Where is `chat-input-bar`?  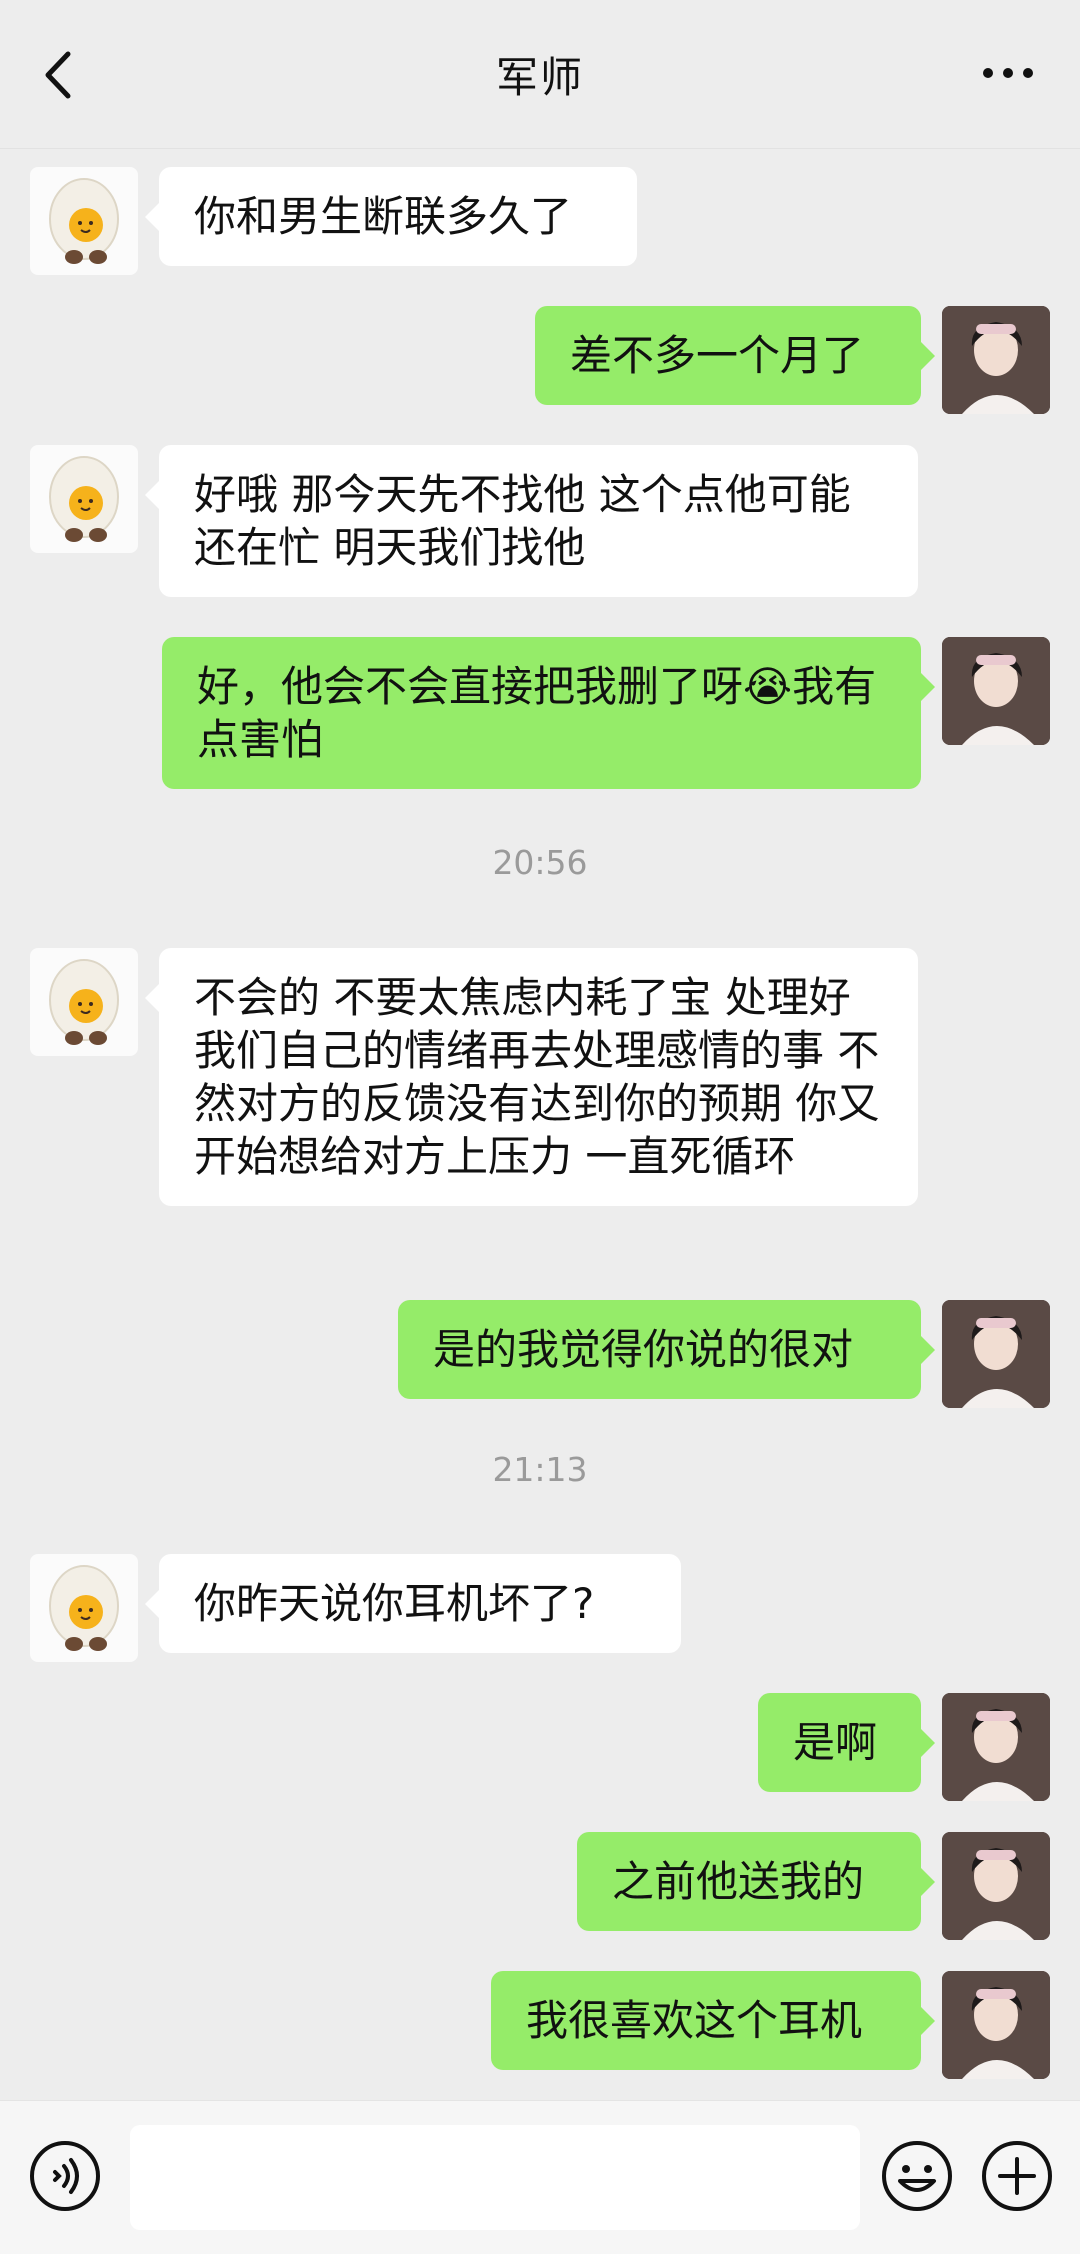 chat-input-bar is located at coordinates (540, 2177).